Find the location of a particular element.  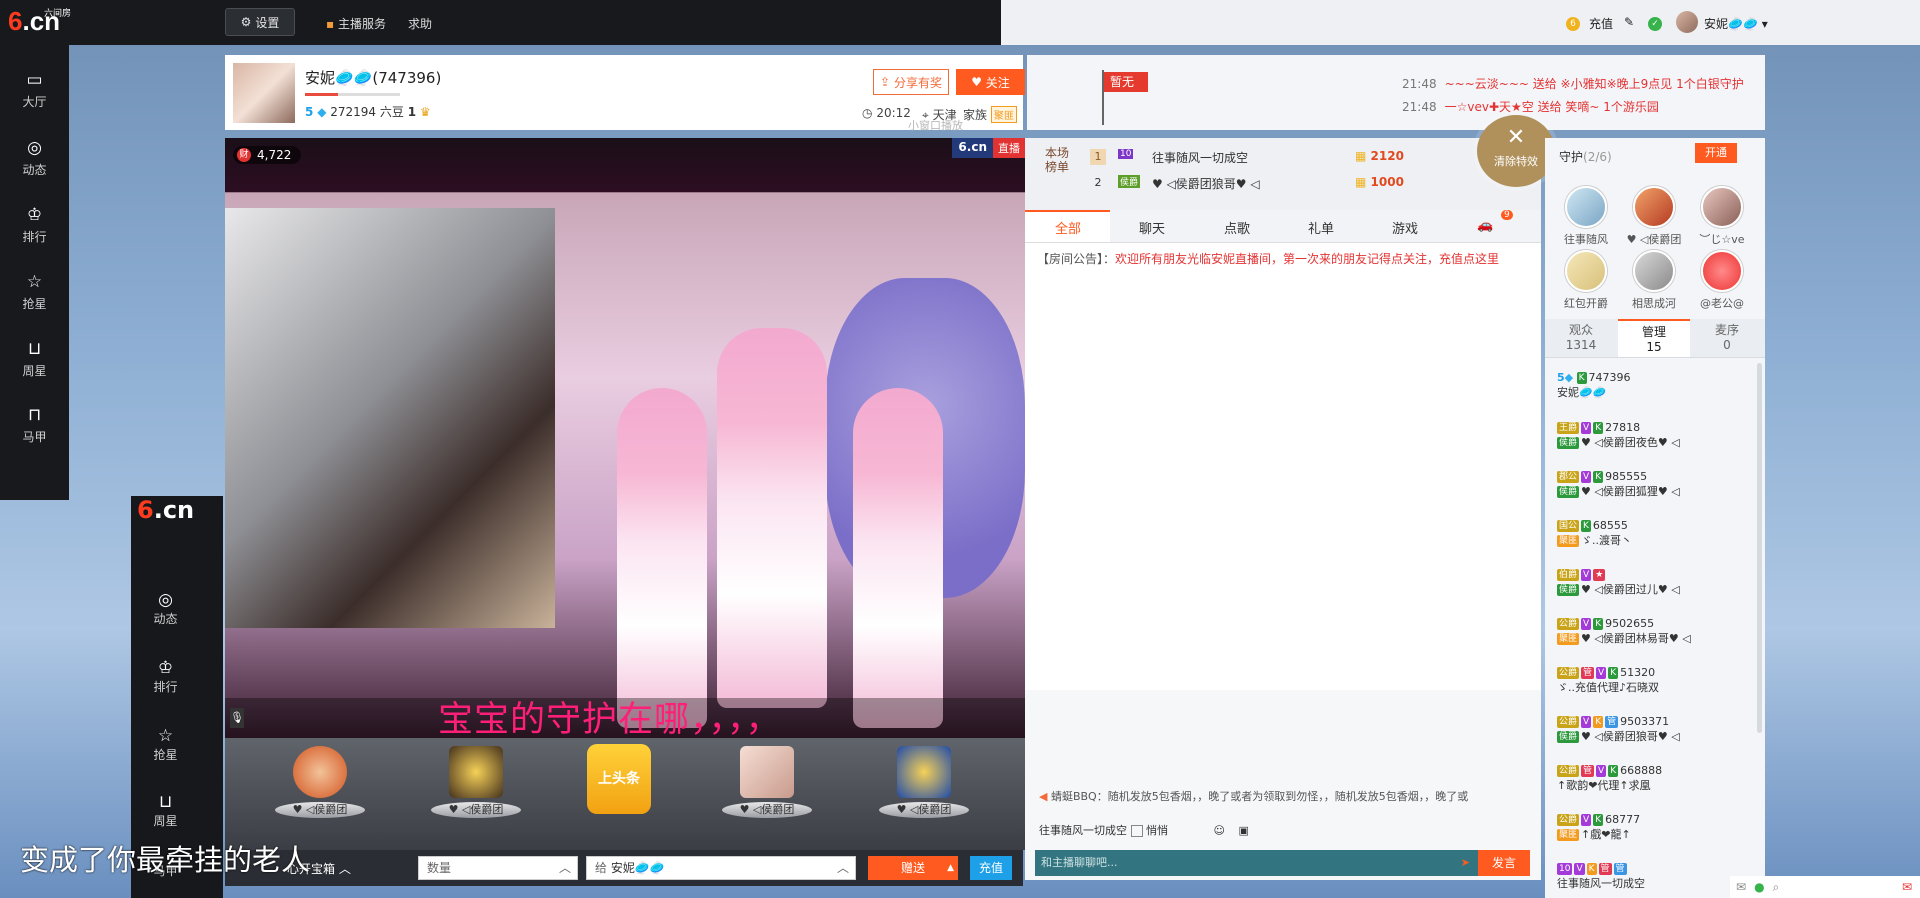

quantity-select: 数量 ︿ is located at coordinates (498, 868).